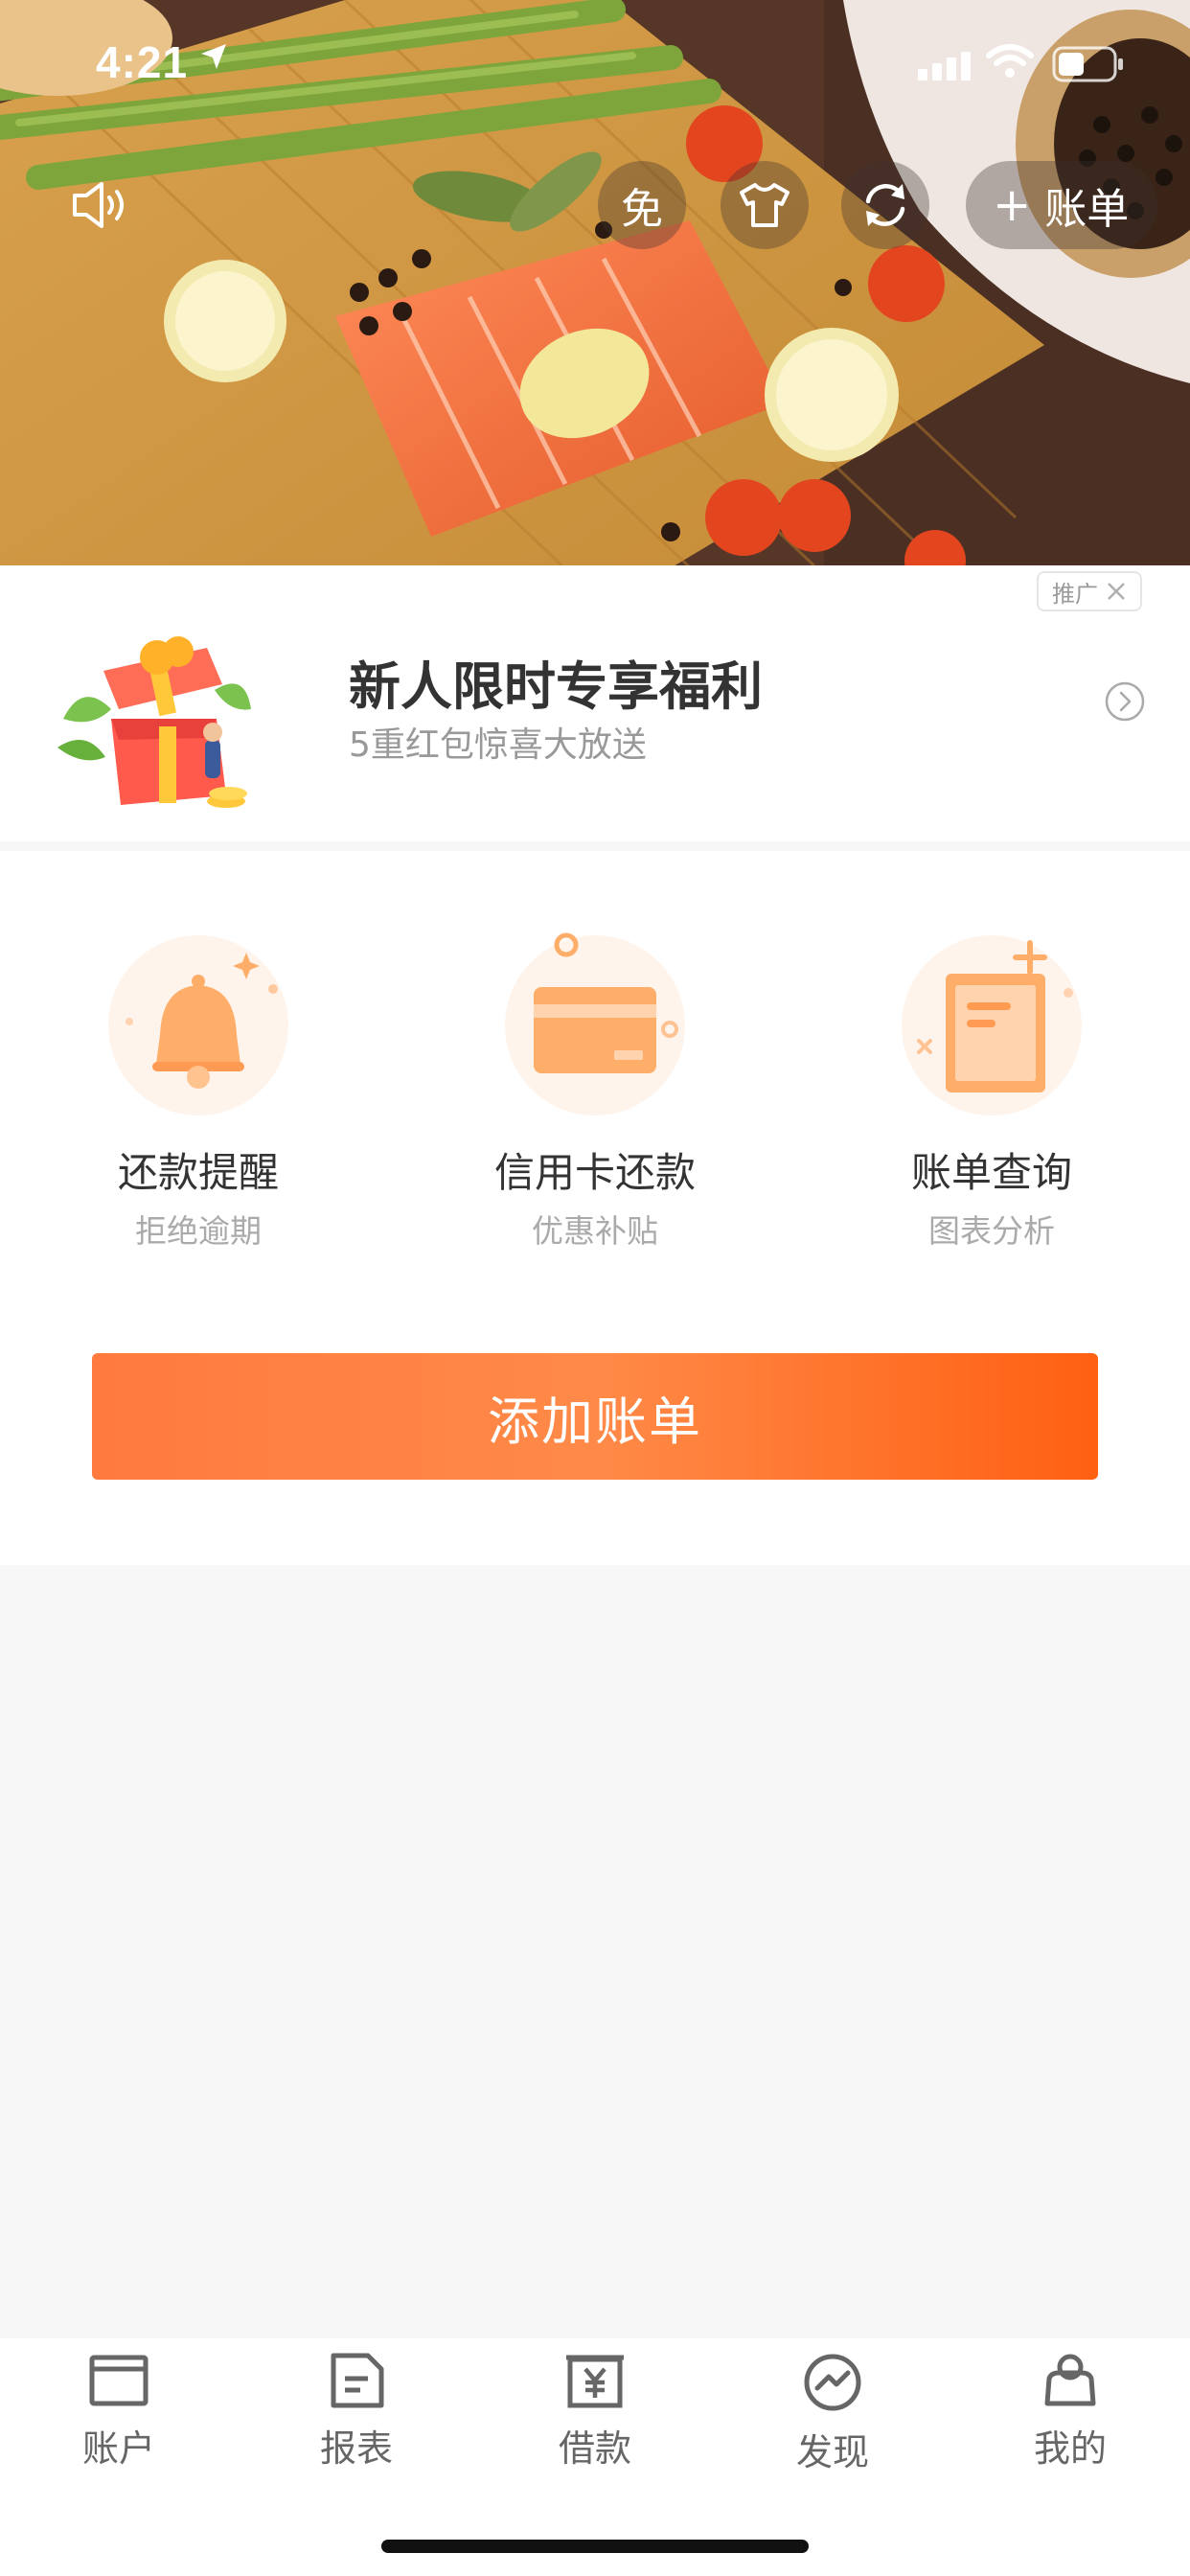 Image resolution: width=1190 pixels, height=2576 pixels. What do you see at coordinates (833, 2382) in the screenshot?
I see `discover-icon` at bounding box center [833, 2382].